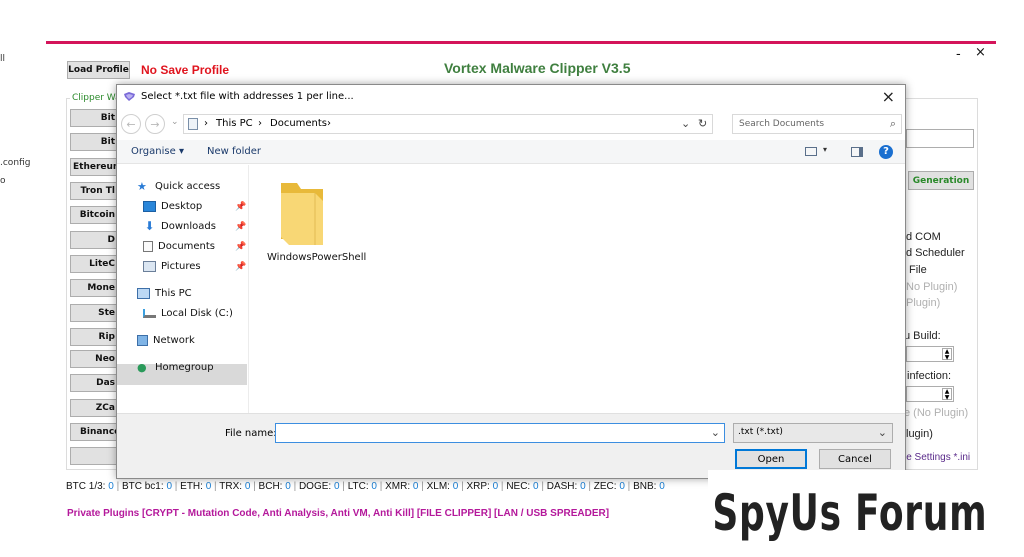 Image resolution: width=1024 pixels, height=557 pixels. What do you see at coordinates (234, 123) in the screenshot?
I see `breadcrumb-this-pc: This PC` at bounding box center [234, 123].